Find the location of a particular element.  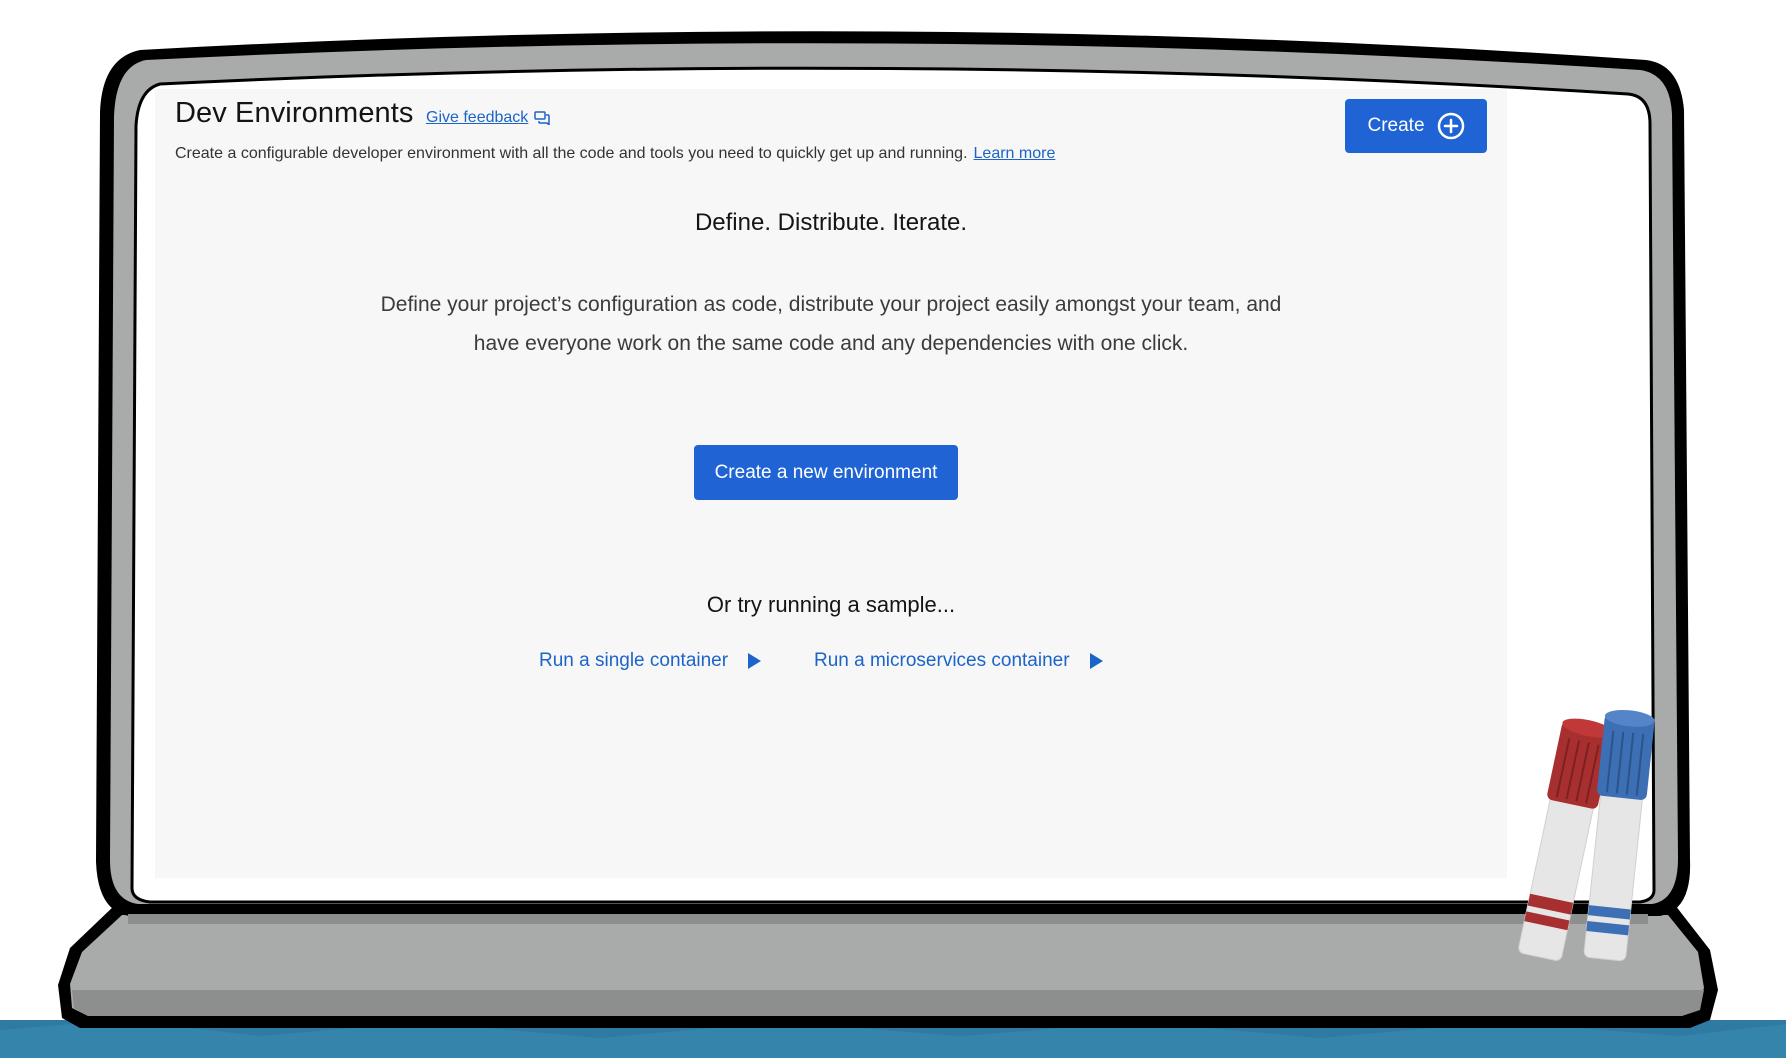

run-microservices-container-link: Run a microservices container is located at coordinates (959, 661).